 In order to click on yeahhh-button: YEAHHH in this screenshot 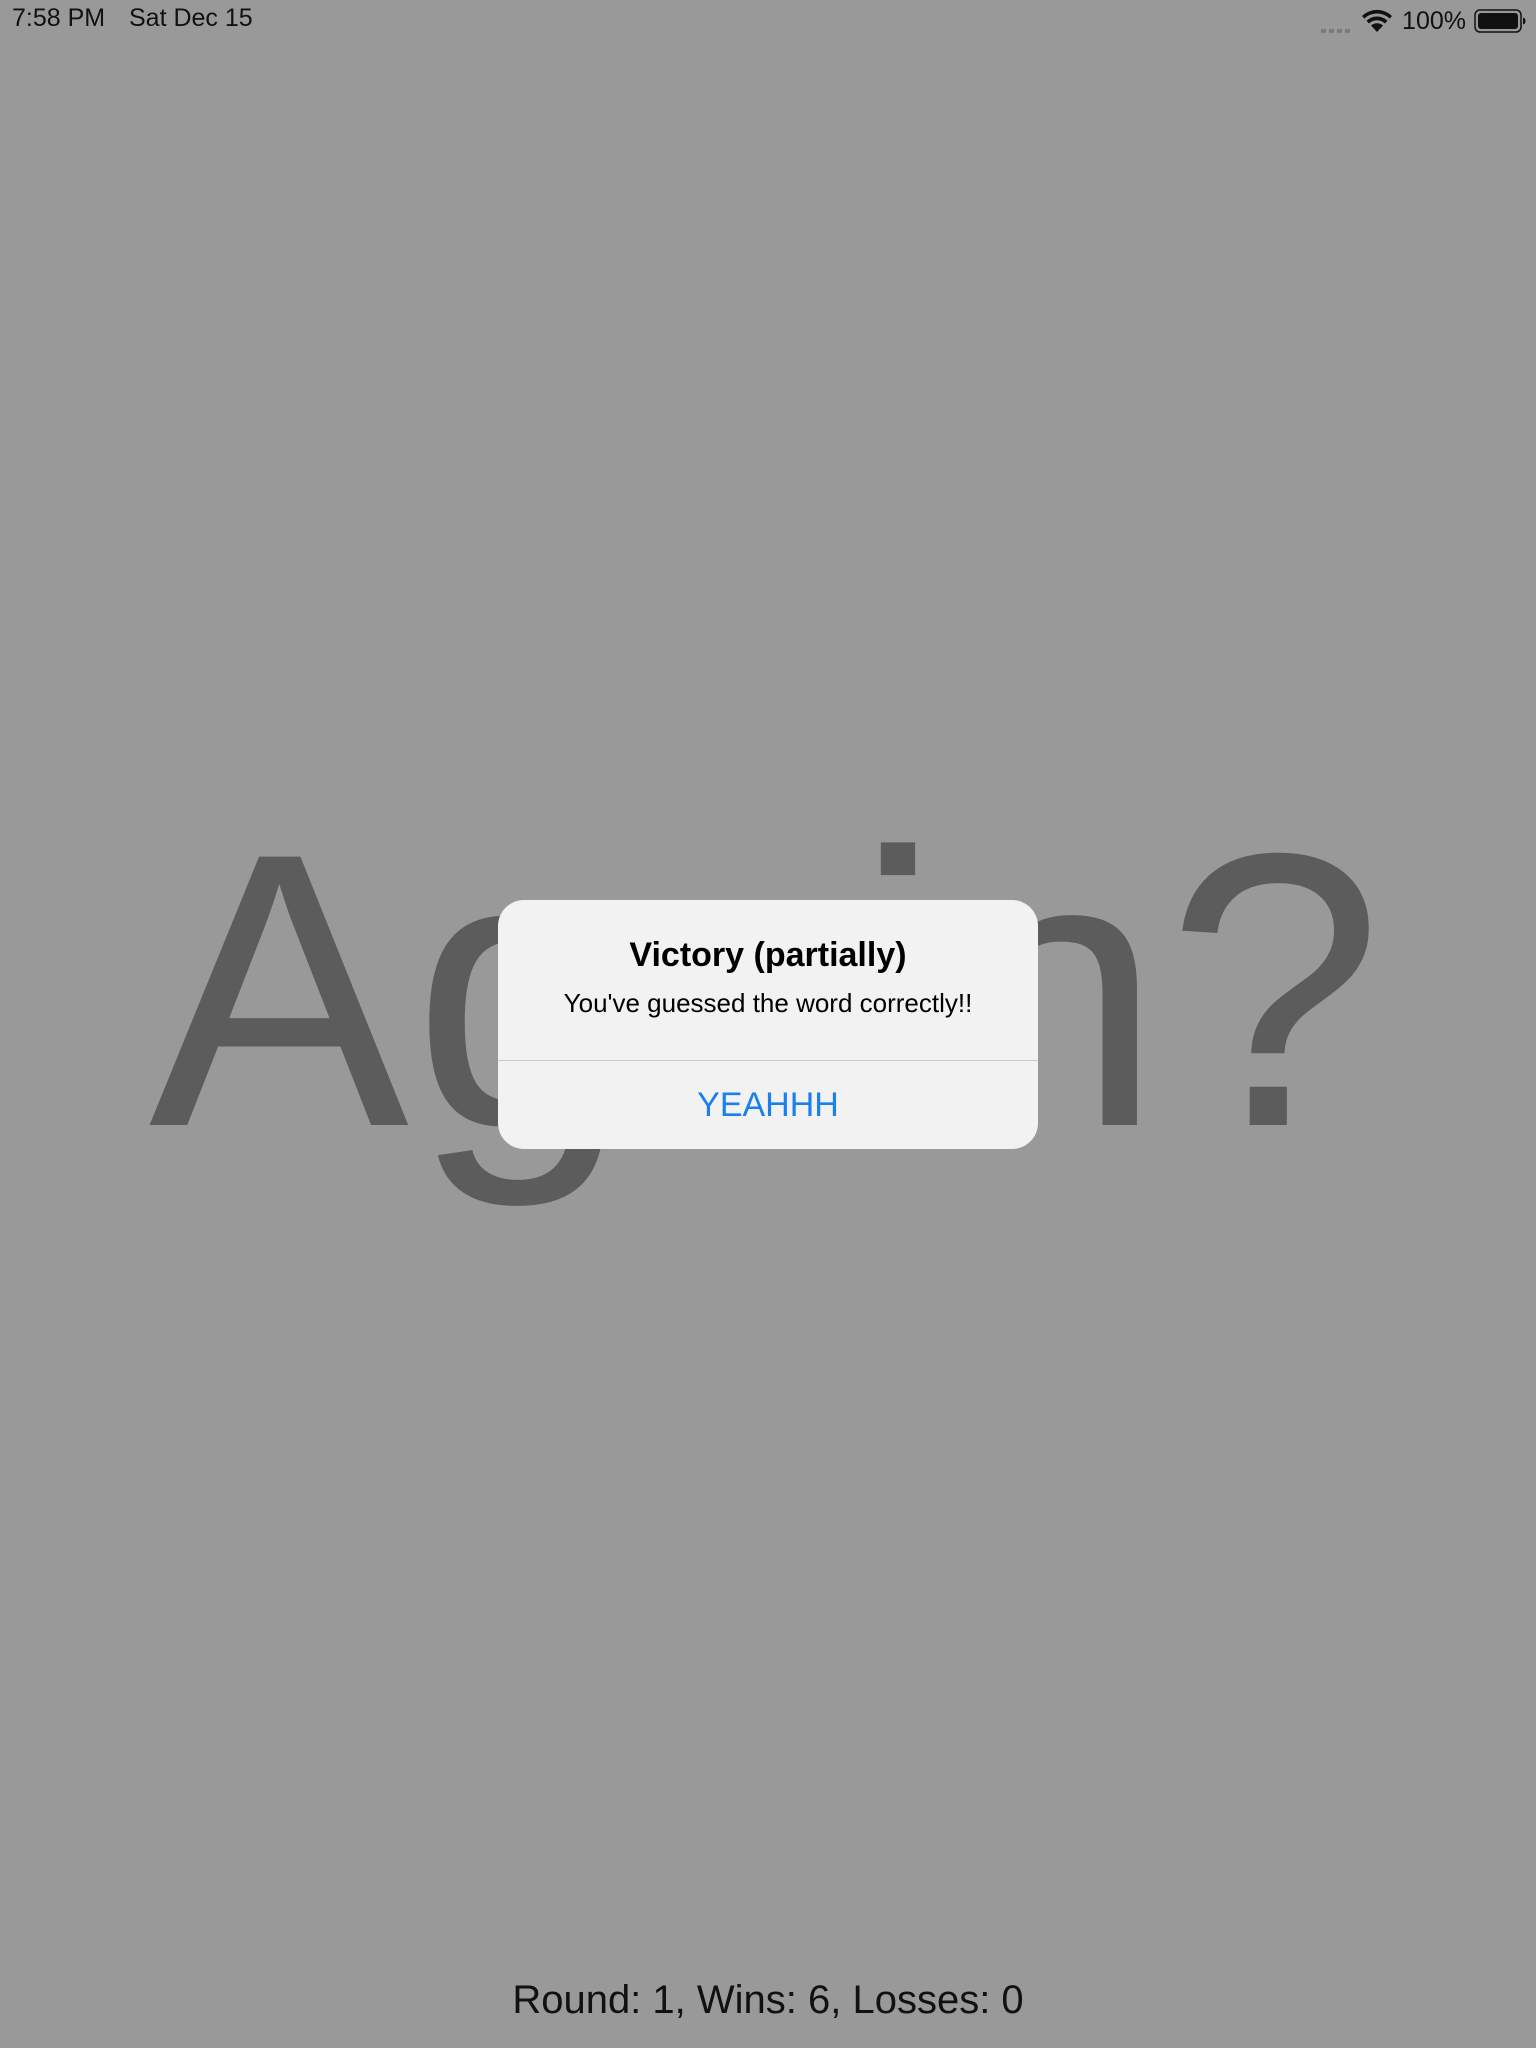, I will do `click(768, 1105)`.